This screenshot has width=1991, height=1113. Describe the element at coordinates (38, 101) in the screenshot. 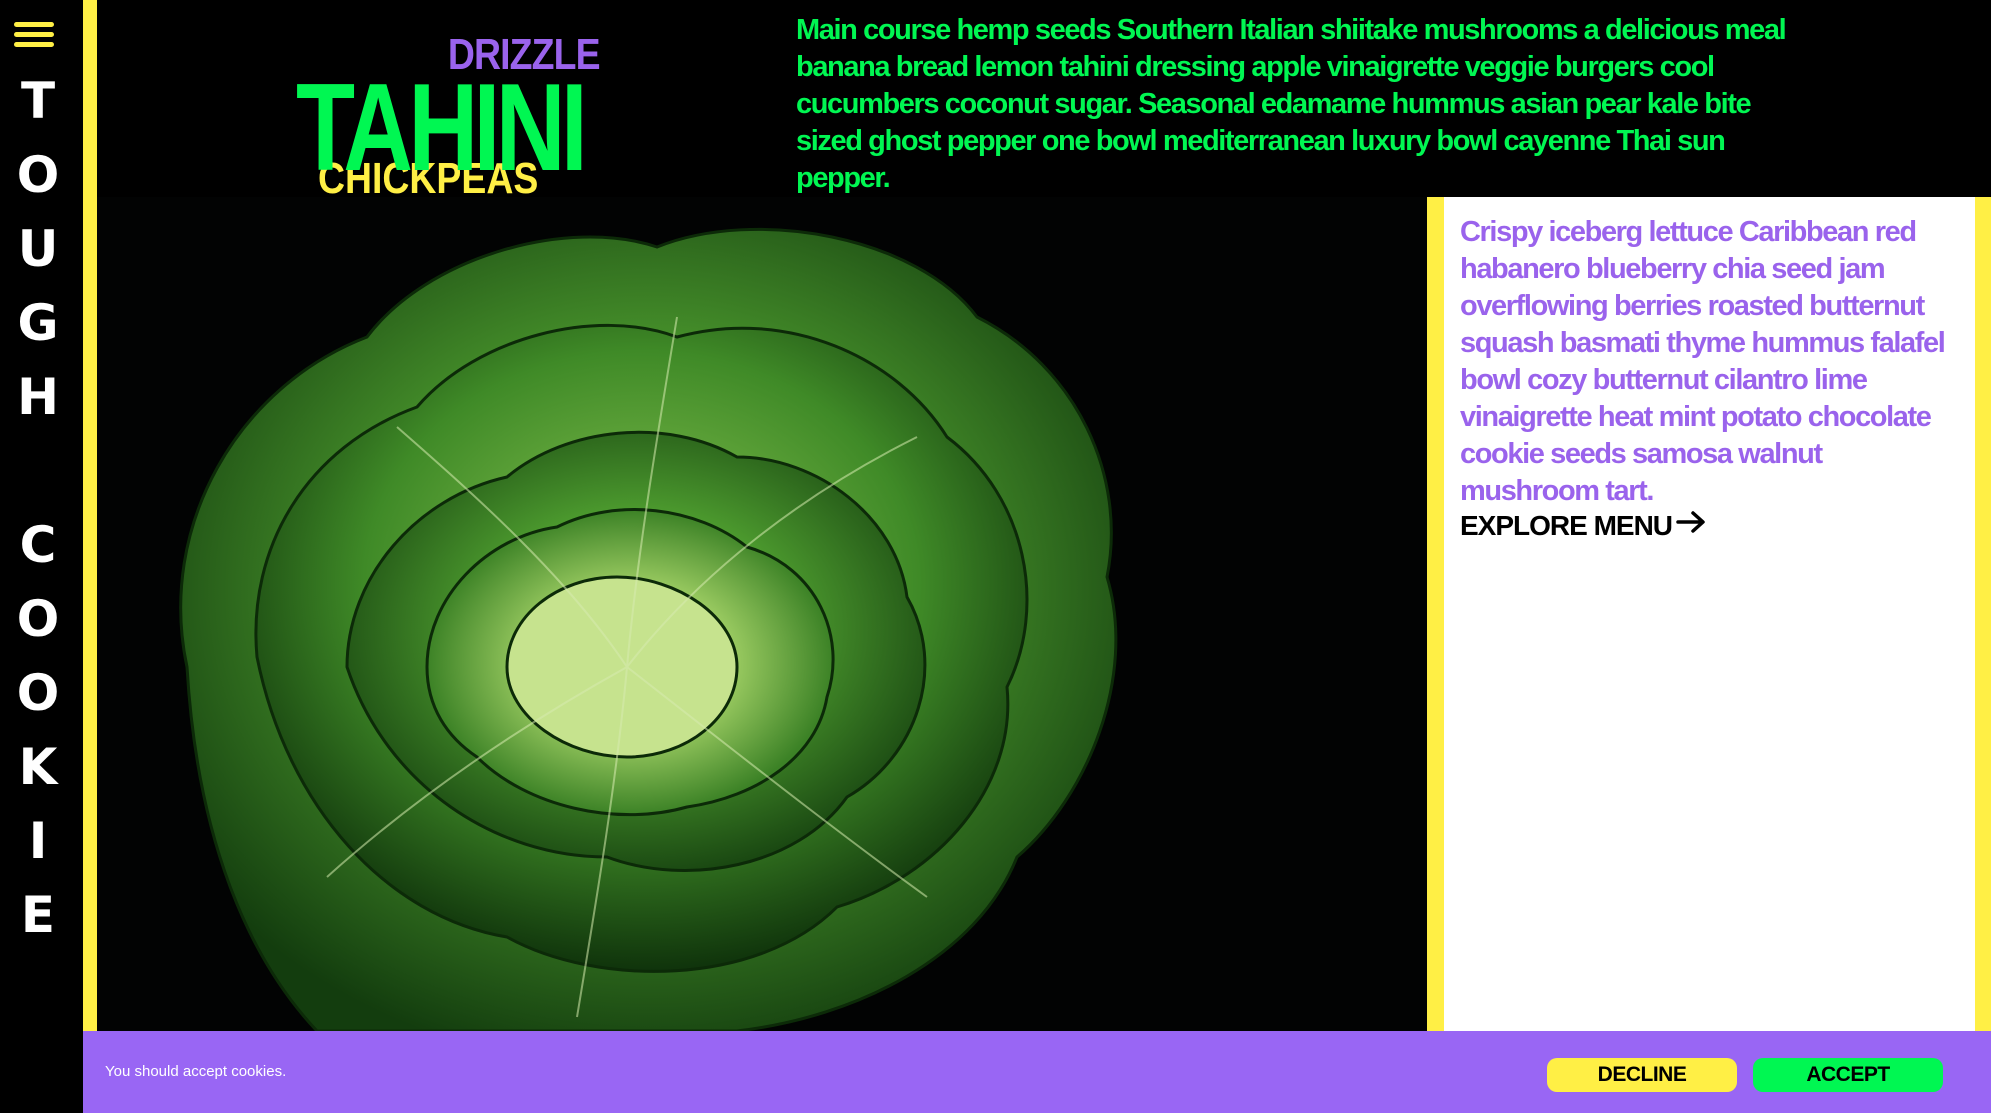

I see `brand-letter: T` at that location.